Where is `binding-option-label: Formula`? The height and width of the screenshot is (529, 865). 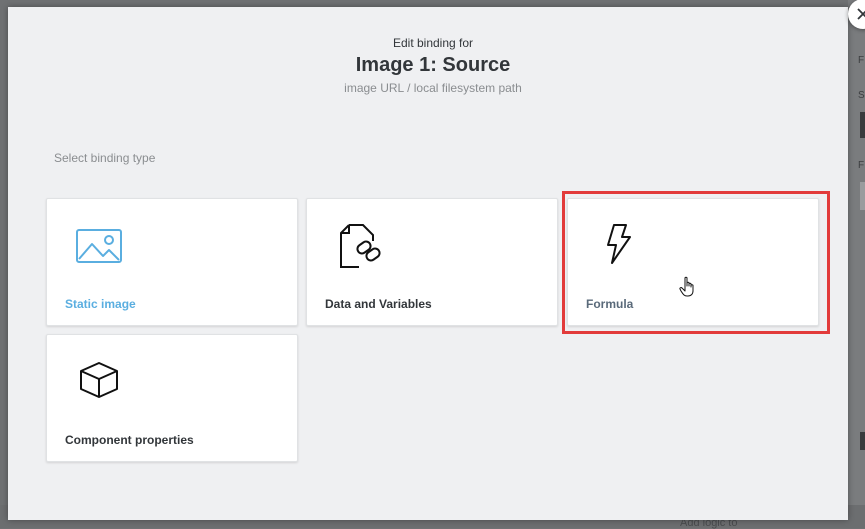 binding-option-label: Formula is located at coordinates (610, 304).